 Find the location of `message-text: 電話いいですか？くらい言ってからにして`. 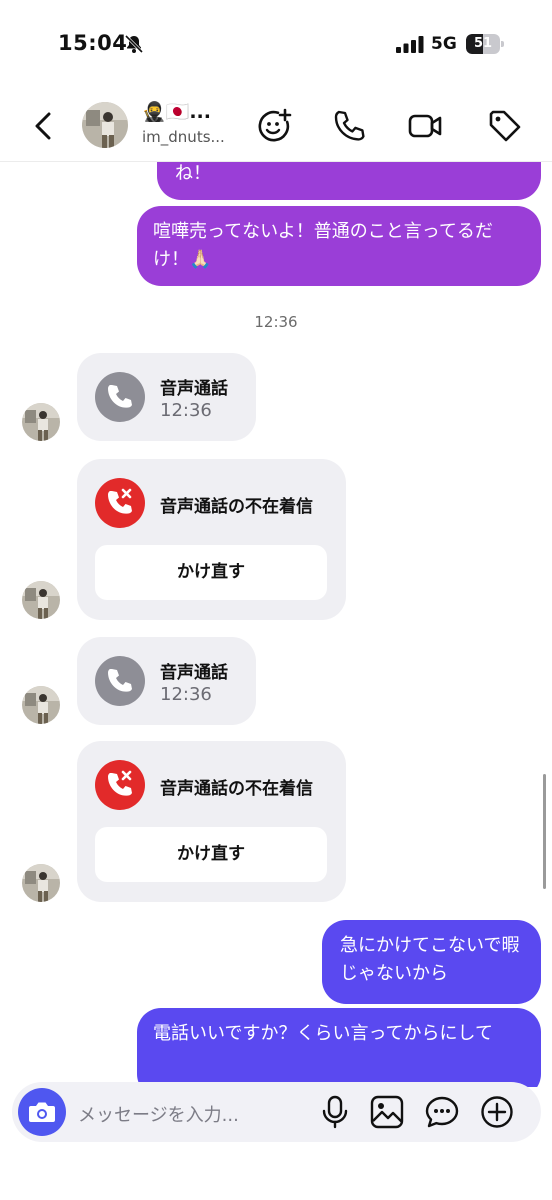

message-text: 電話いいですか？くらい言ってからにして is located at coordinates (323, 1033).